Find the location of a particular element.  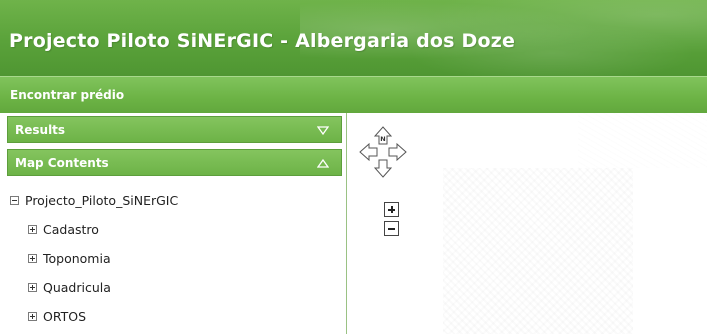

results-panel-label: Results is located at coordinates (40, 130).